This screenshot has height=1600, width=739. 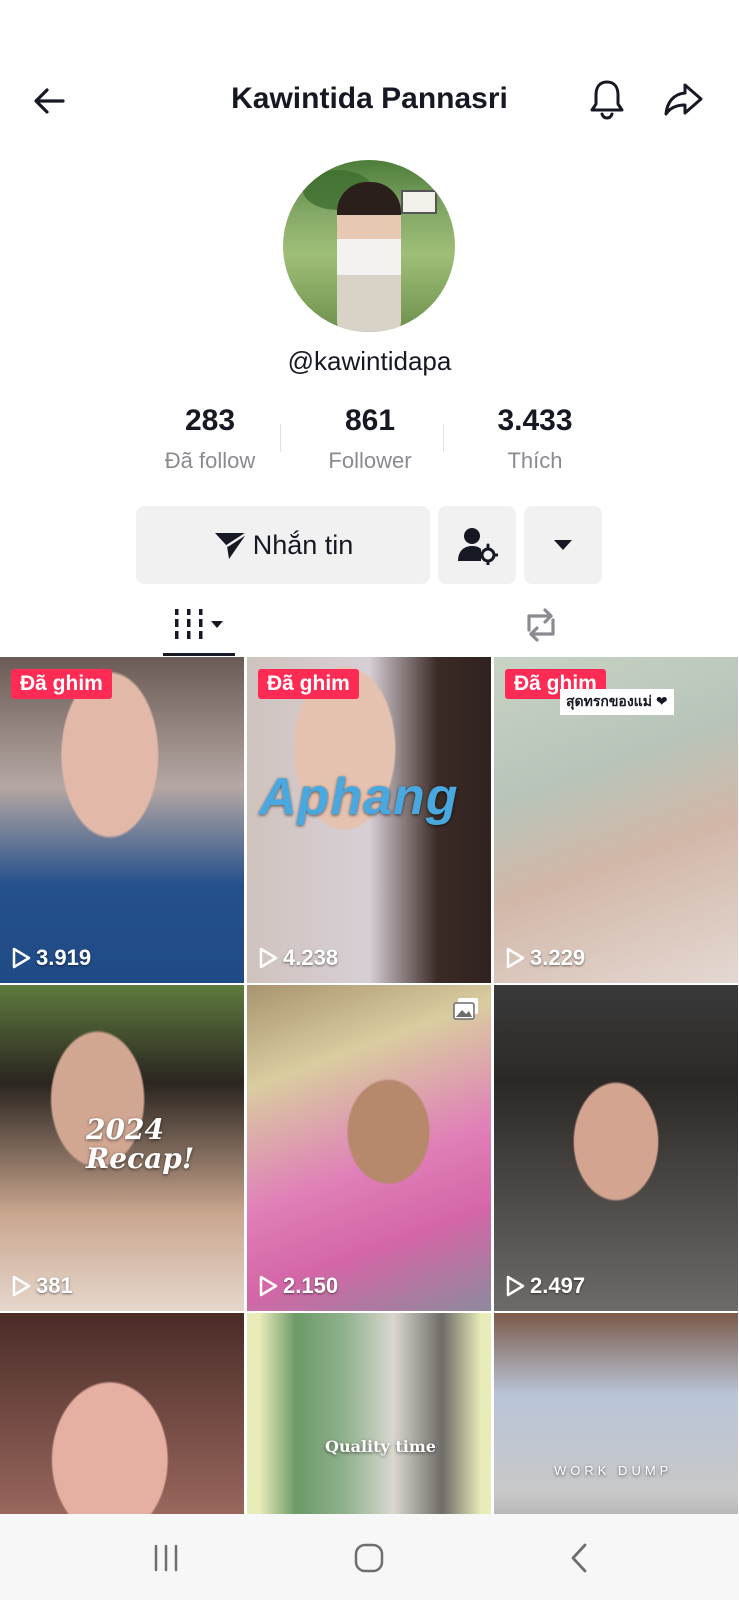 What do you see at coordinates (617, 702) in the screenshot?
I see `caption-sticker: สุดทรกของแม่ ❤` at bounding box center [617, 702].